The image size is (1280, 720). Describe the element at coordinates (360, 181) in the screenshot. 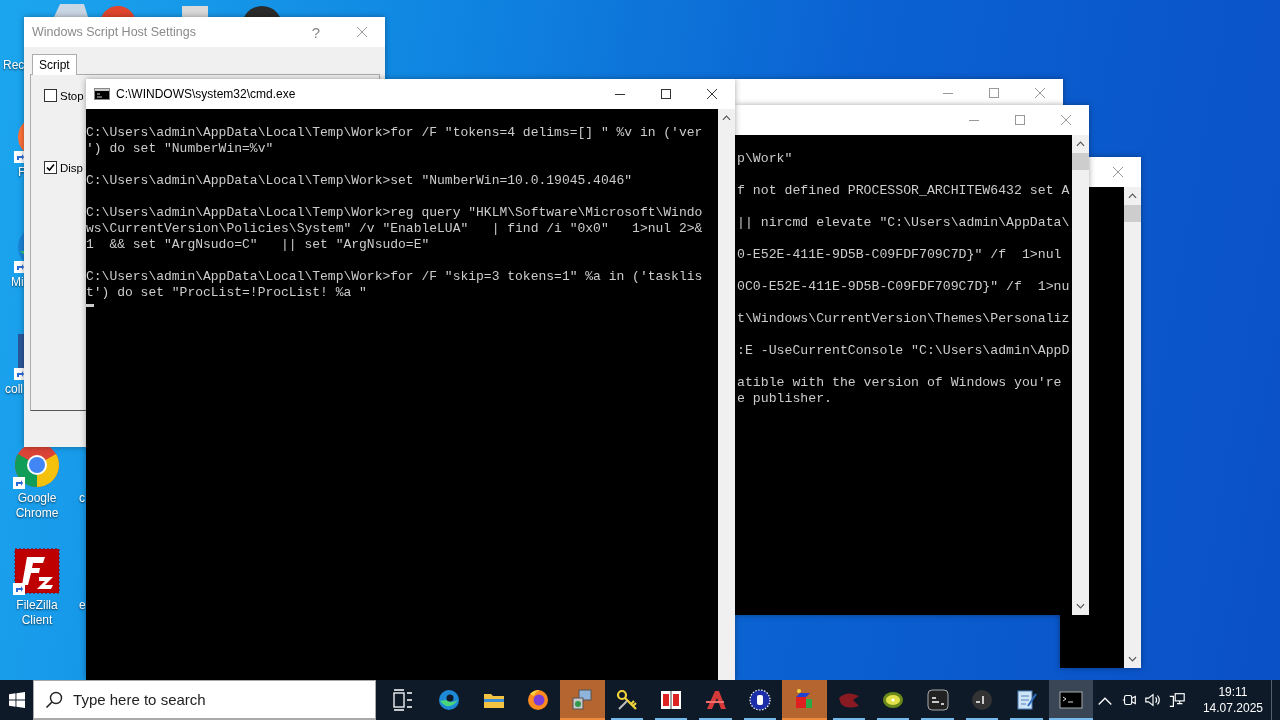

I see `console-line: C:\Users\admin\AppData\Local\Temp\Work>set "NumberWin=10.0.19045.4046"` at that location.